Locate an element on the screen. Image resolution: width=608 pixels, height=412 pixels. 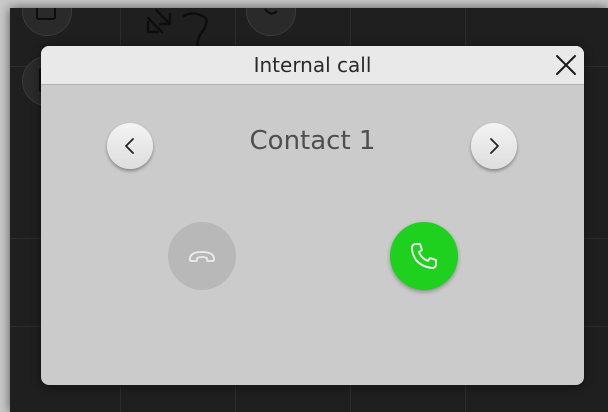
phone-hangup-icon is located at coordinates (202, 256).